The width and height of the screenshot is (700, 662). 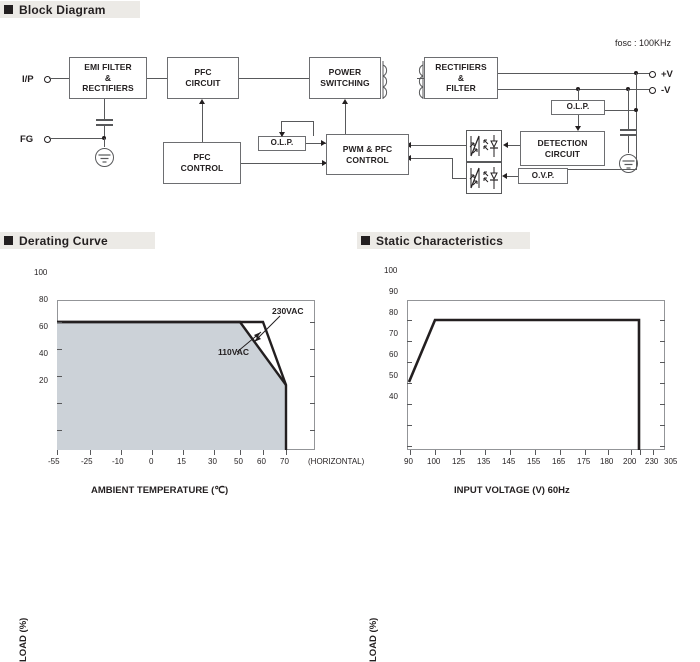 I want to click on wire-pfc-control-to-pwm, so click(x=283, y=163).